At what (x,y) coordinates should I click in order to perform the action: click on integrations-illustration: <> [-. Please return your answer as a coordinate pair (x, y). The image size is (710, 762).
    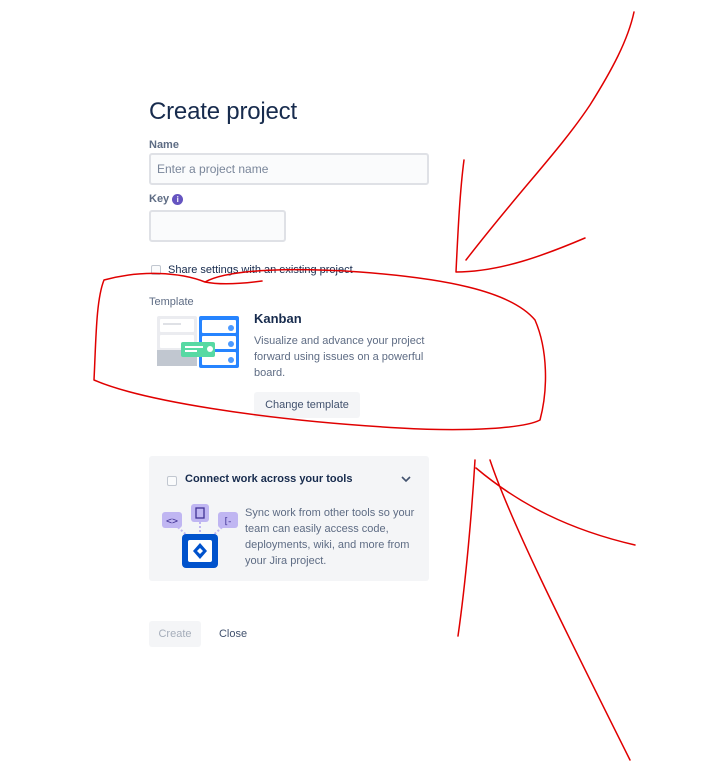
    Looking at the image, I should click on (200, 536).